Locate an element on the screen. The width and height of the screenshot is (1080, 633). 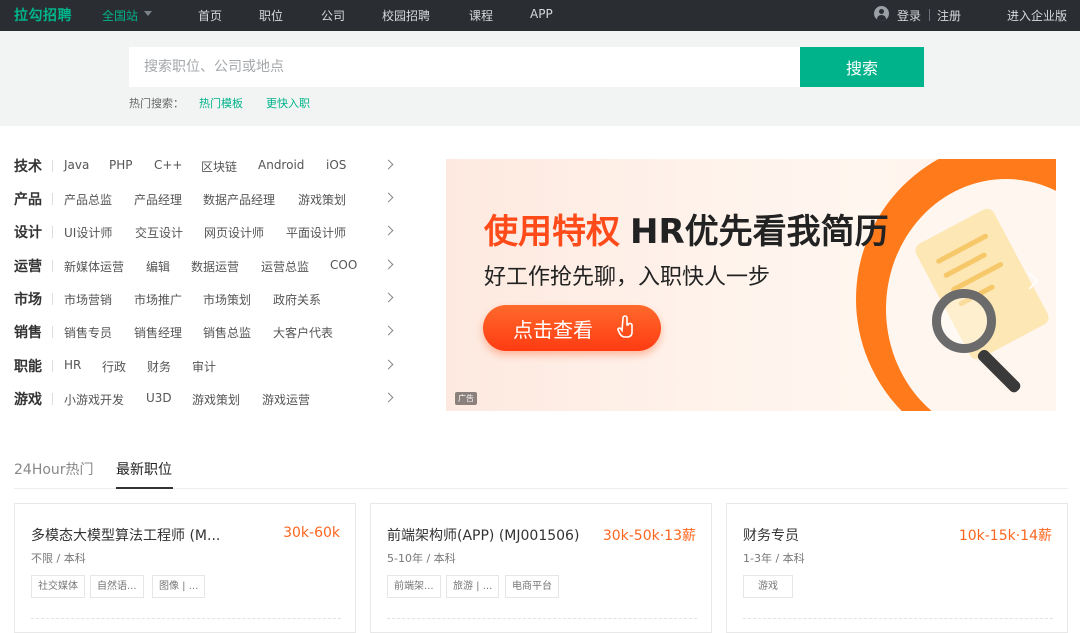
nav-companies: 公司 is located at coordinates (333, 15).